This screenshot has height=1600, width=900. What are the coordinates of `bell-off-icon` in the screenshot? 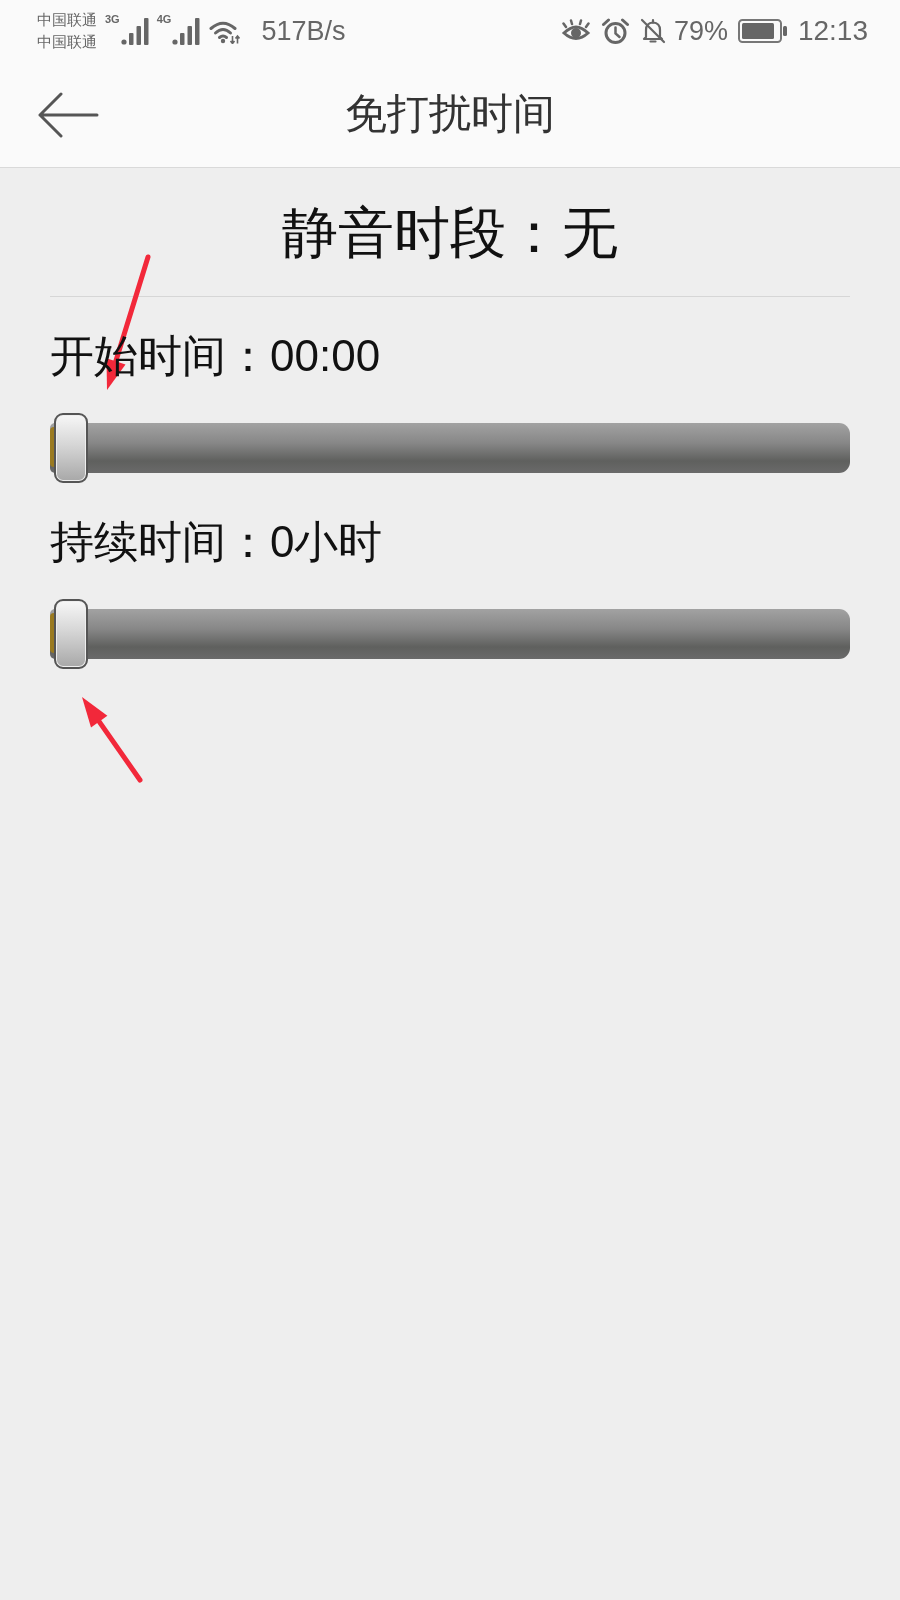 It's located at (652, 31).